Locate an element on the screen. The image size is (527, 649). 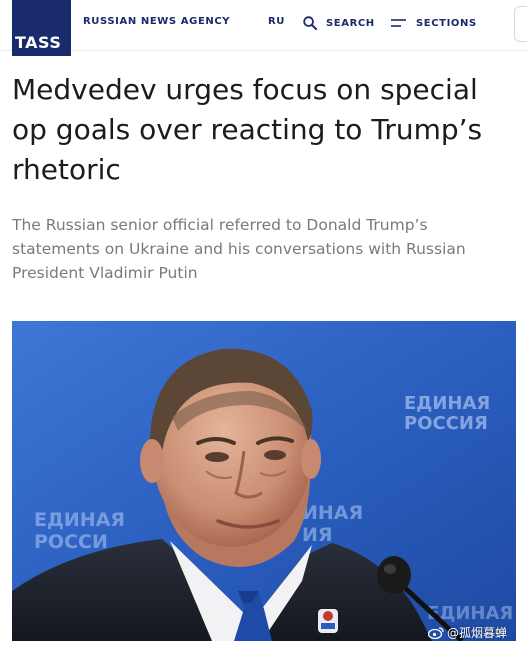
sections-label: SECTIONS is located at coordinates (446, 23).